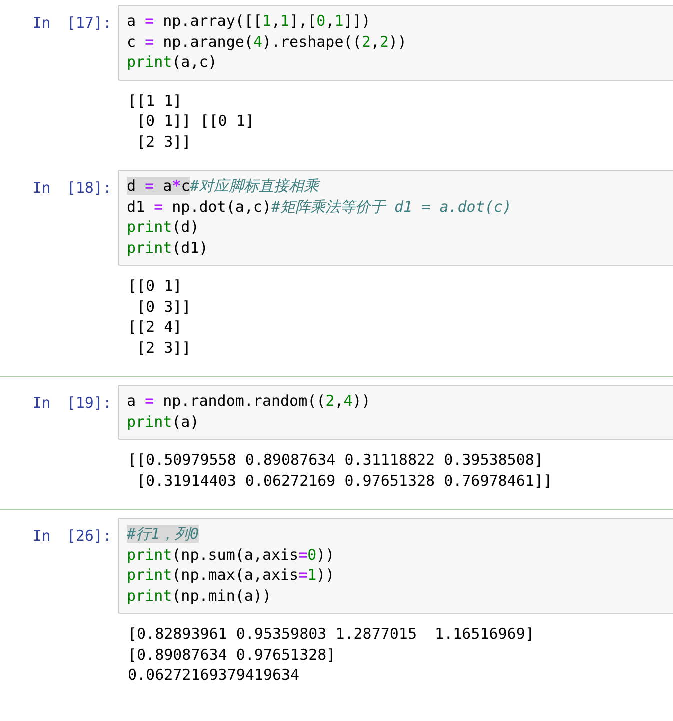  What do you see at coordinates (231, 575) in the screenshot?
I see `code-text: print(np.max(a,axis=1))` at bounding box center [231, 575].